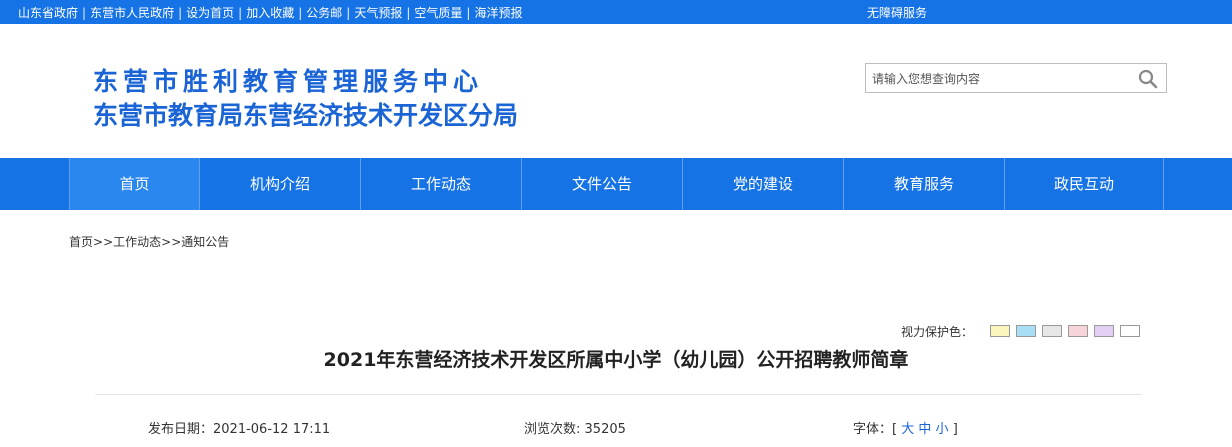  Describe the element at coordinates (272, 429) in the screenshot. I see `publish-date-value: 2021-06-12 17:11` at that location.